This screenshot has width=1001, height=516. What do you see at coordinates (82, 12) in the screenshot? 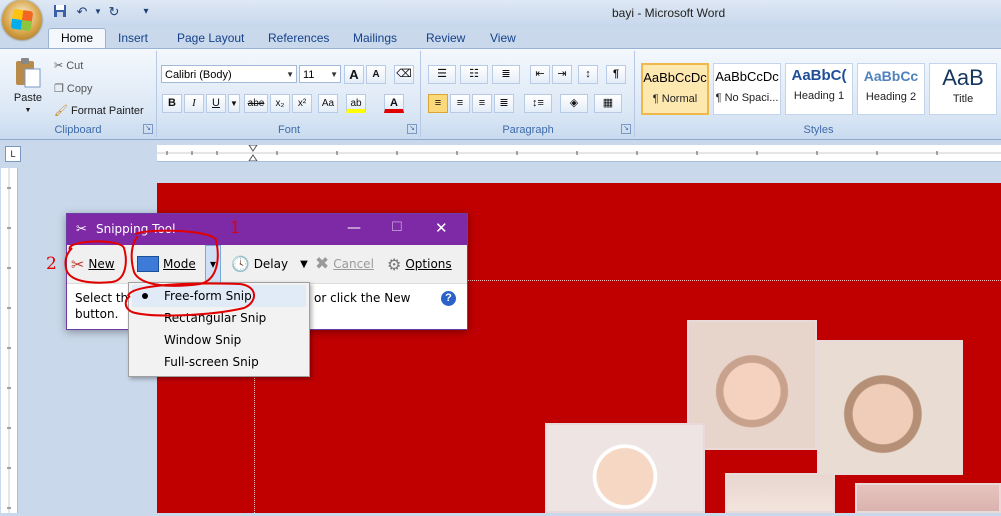
I see `undo-icon: ↶` at bounding box center [82, 12].